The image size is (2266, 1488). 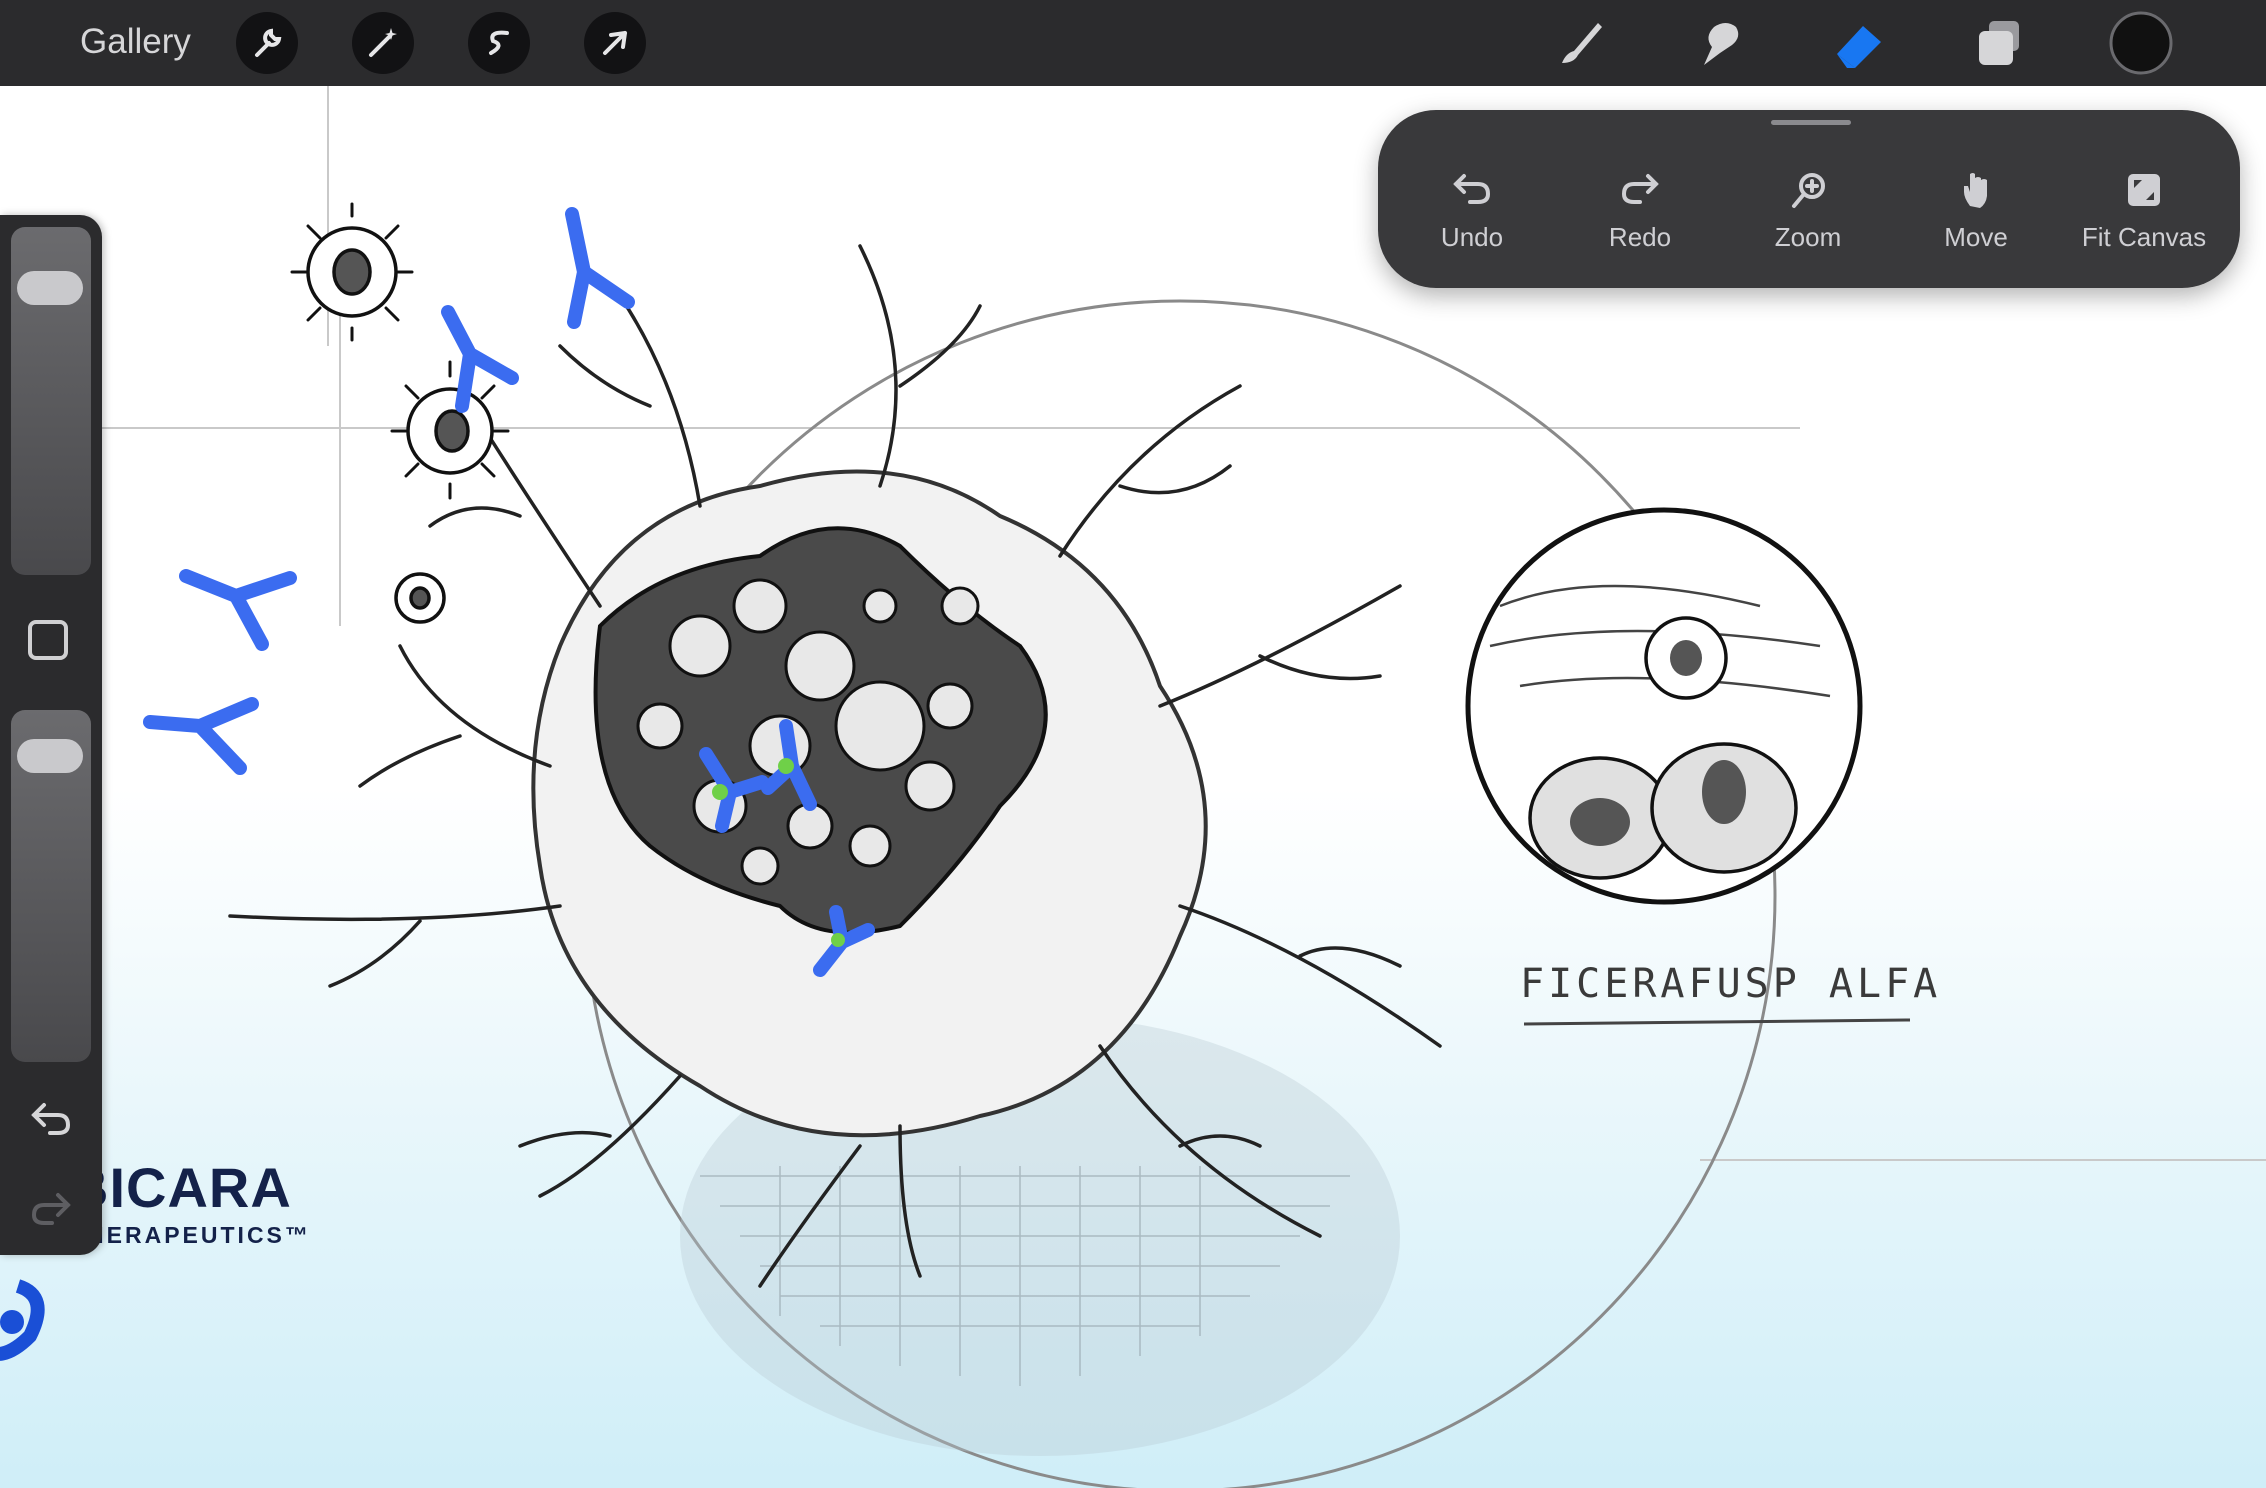 I want to click on left-sidebar, so click(x=51, y=735).